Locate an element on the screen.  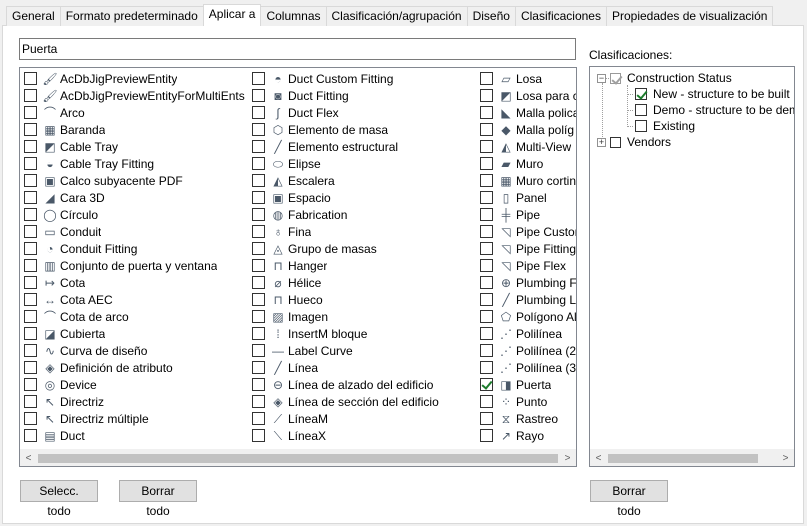
object-type-item: ▨ Imagen is located at coordinates (345, 316).